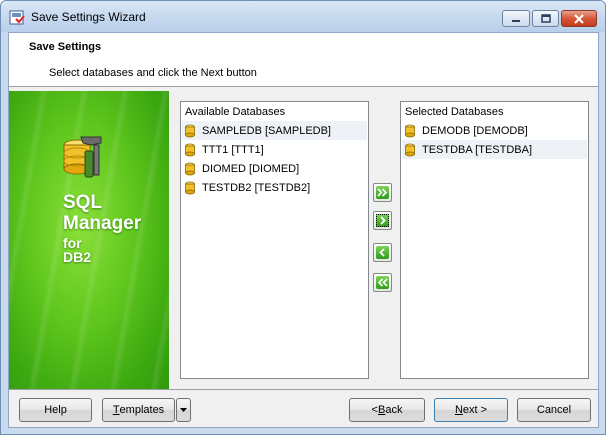 The image size is (606, 435). I want to click on list-item: TTT1 [TTT1], so click(274, 149).